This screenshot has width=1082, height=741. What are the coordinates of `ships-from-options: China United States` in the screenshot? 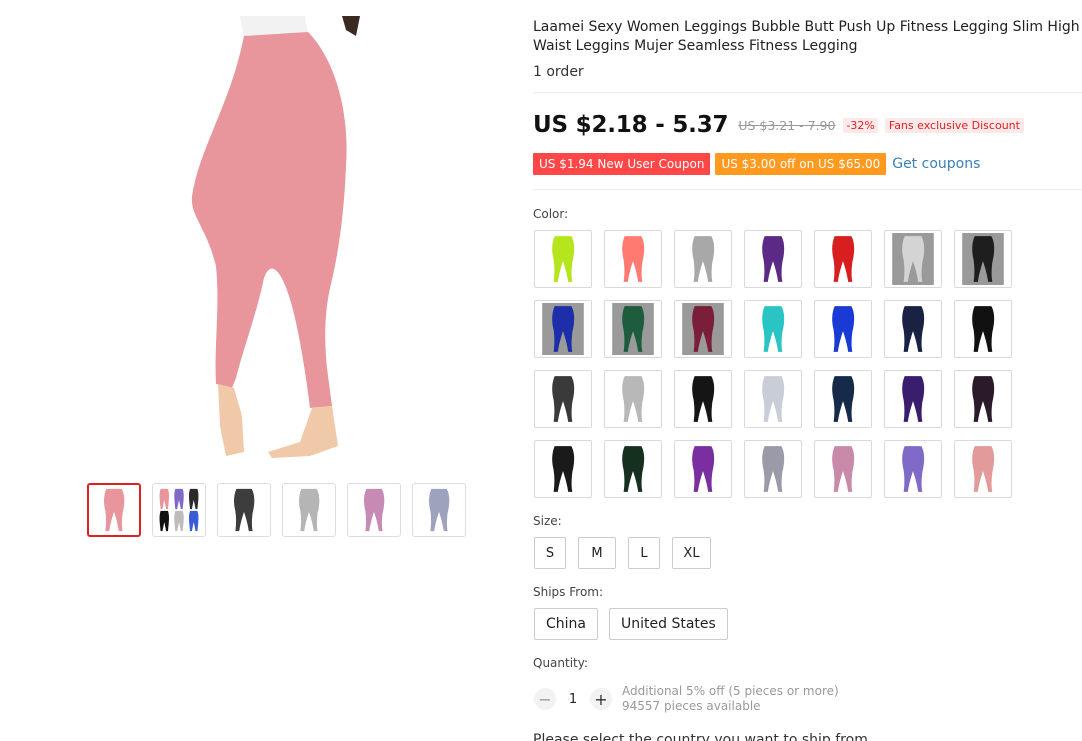 It's located at (631, 624).